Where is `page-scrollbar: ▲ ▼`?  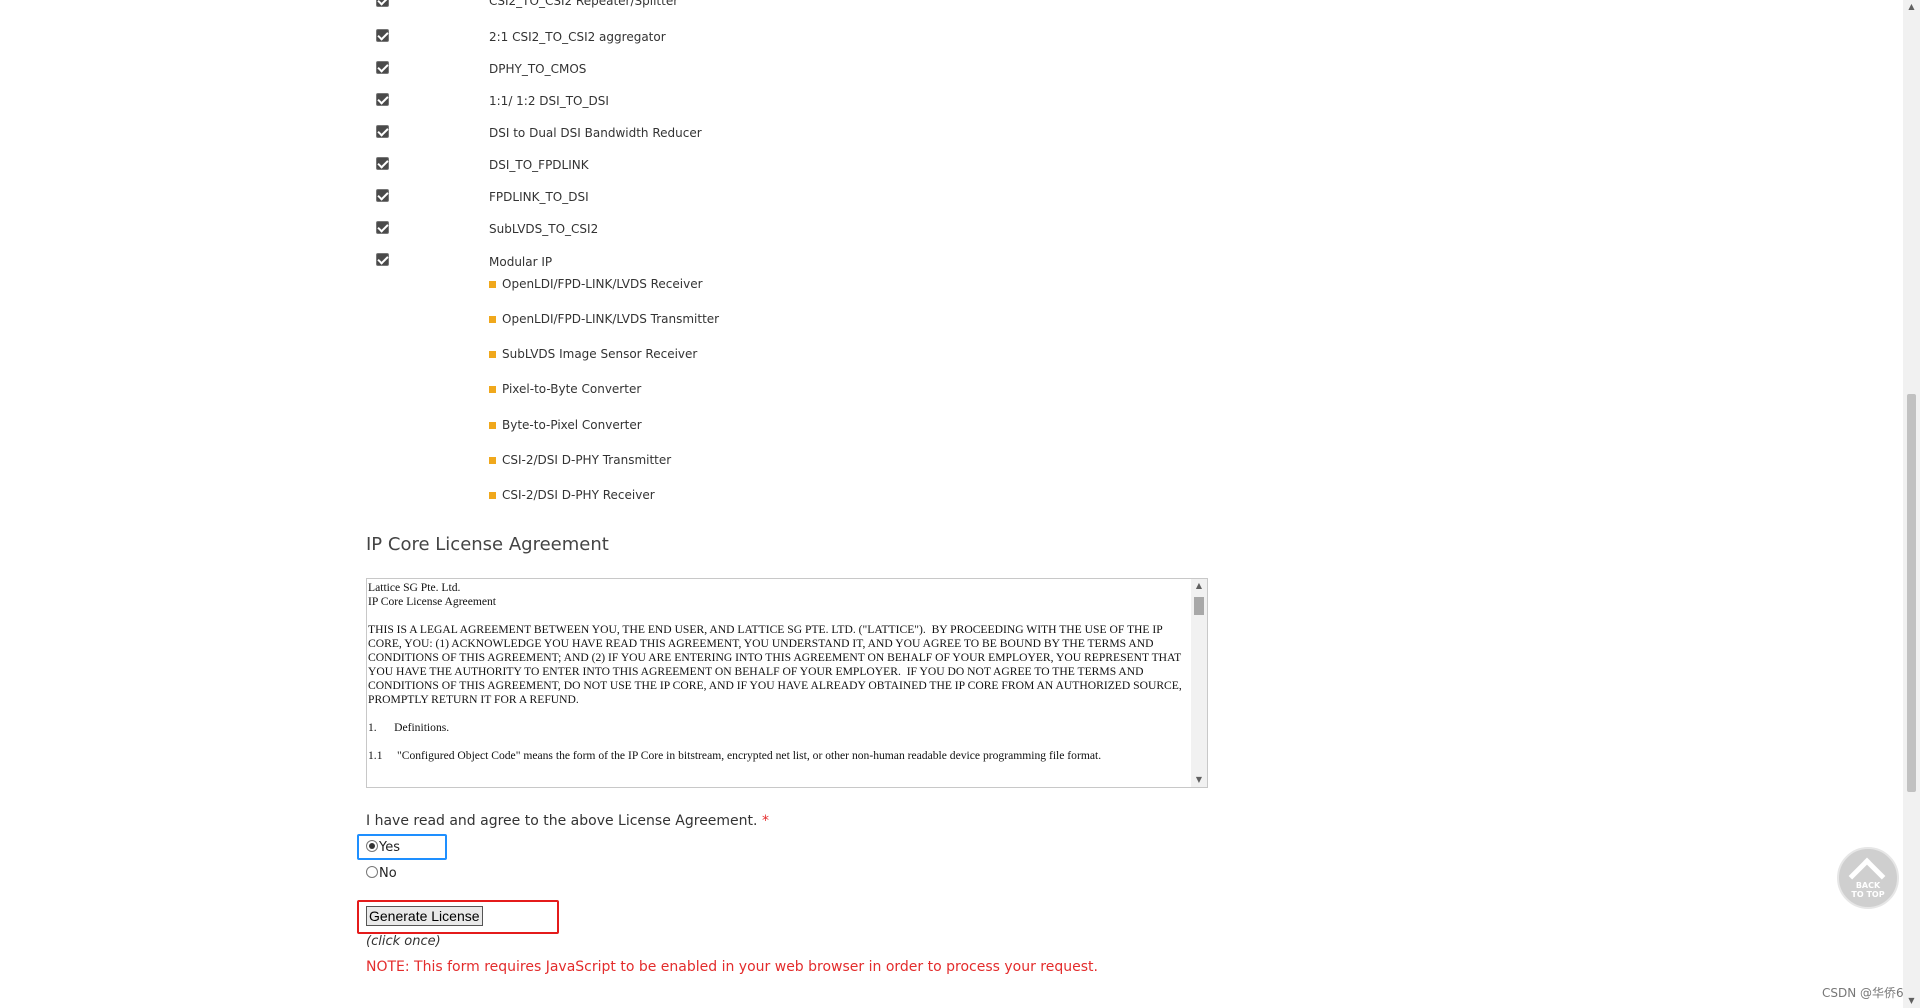 page-scrollbar: ▲ ▼ is located at coordinates (1911, 504).